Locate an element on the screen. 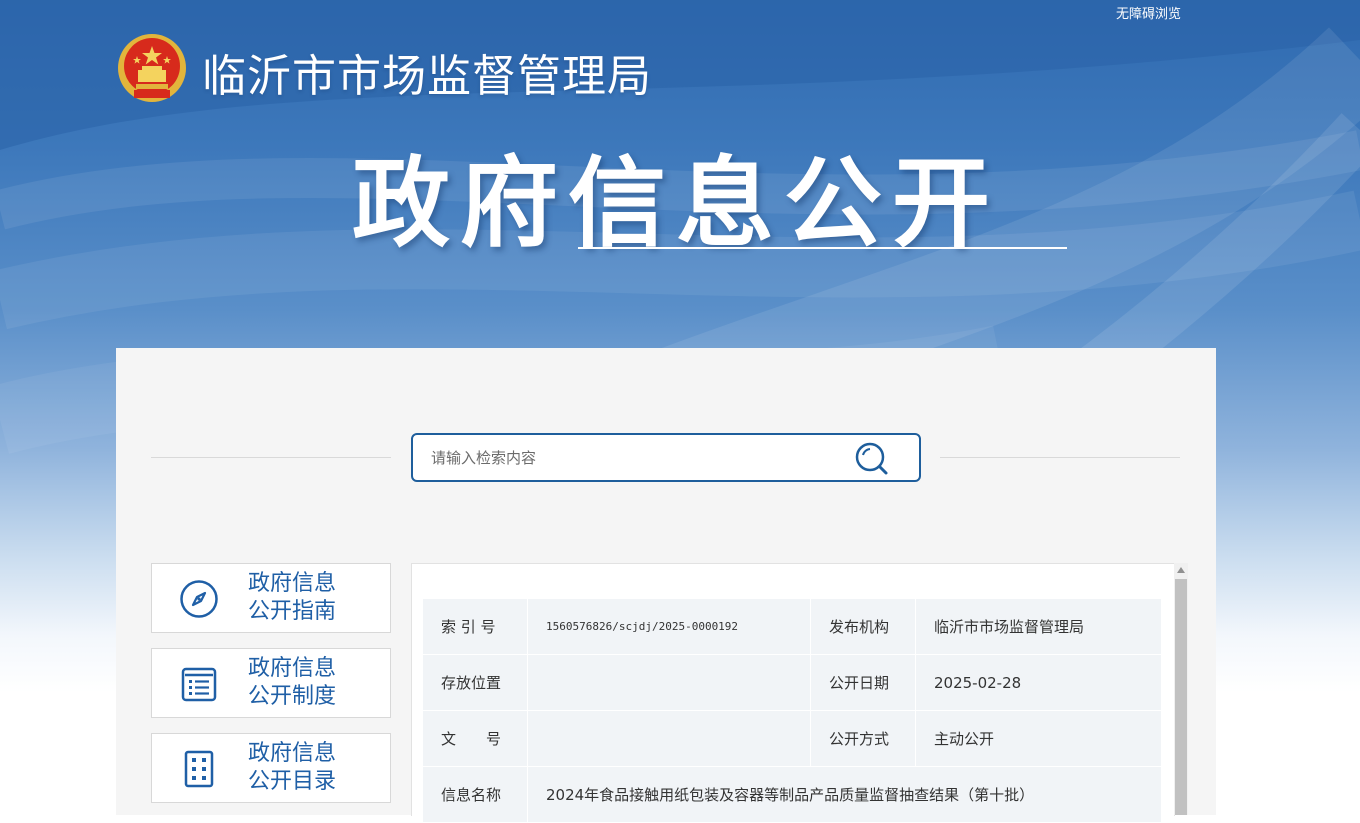 This screenshot has width=1360, height=823. location-value is located at coordinates (669, 682).